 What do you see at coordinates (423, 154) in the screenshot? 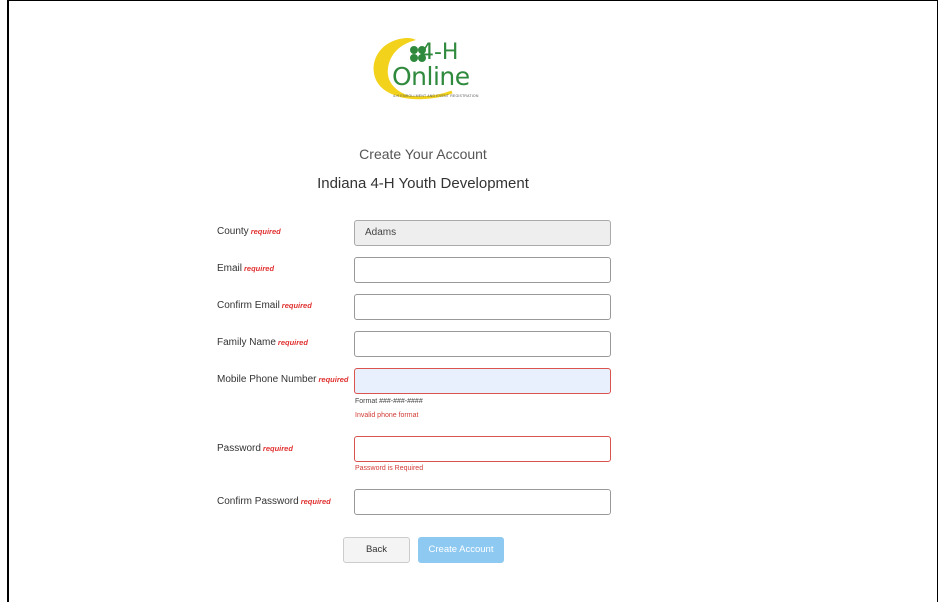
I see `page-title: Create Your Account` at bounding box center [423, 154].